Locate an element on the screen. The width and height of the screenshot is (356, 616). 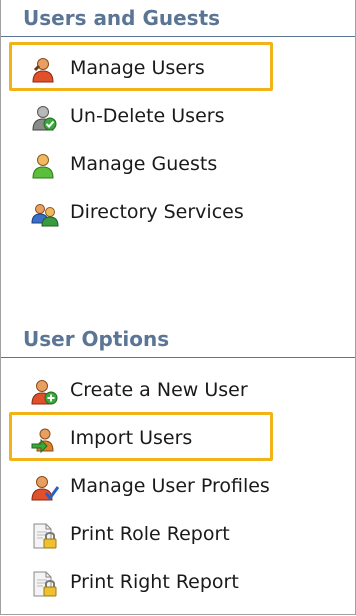
guest-icon is located at coordinates (45, 166).